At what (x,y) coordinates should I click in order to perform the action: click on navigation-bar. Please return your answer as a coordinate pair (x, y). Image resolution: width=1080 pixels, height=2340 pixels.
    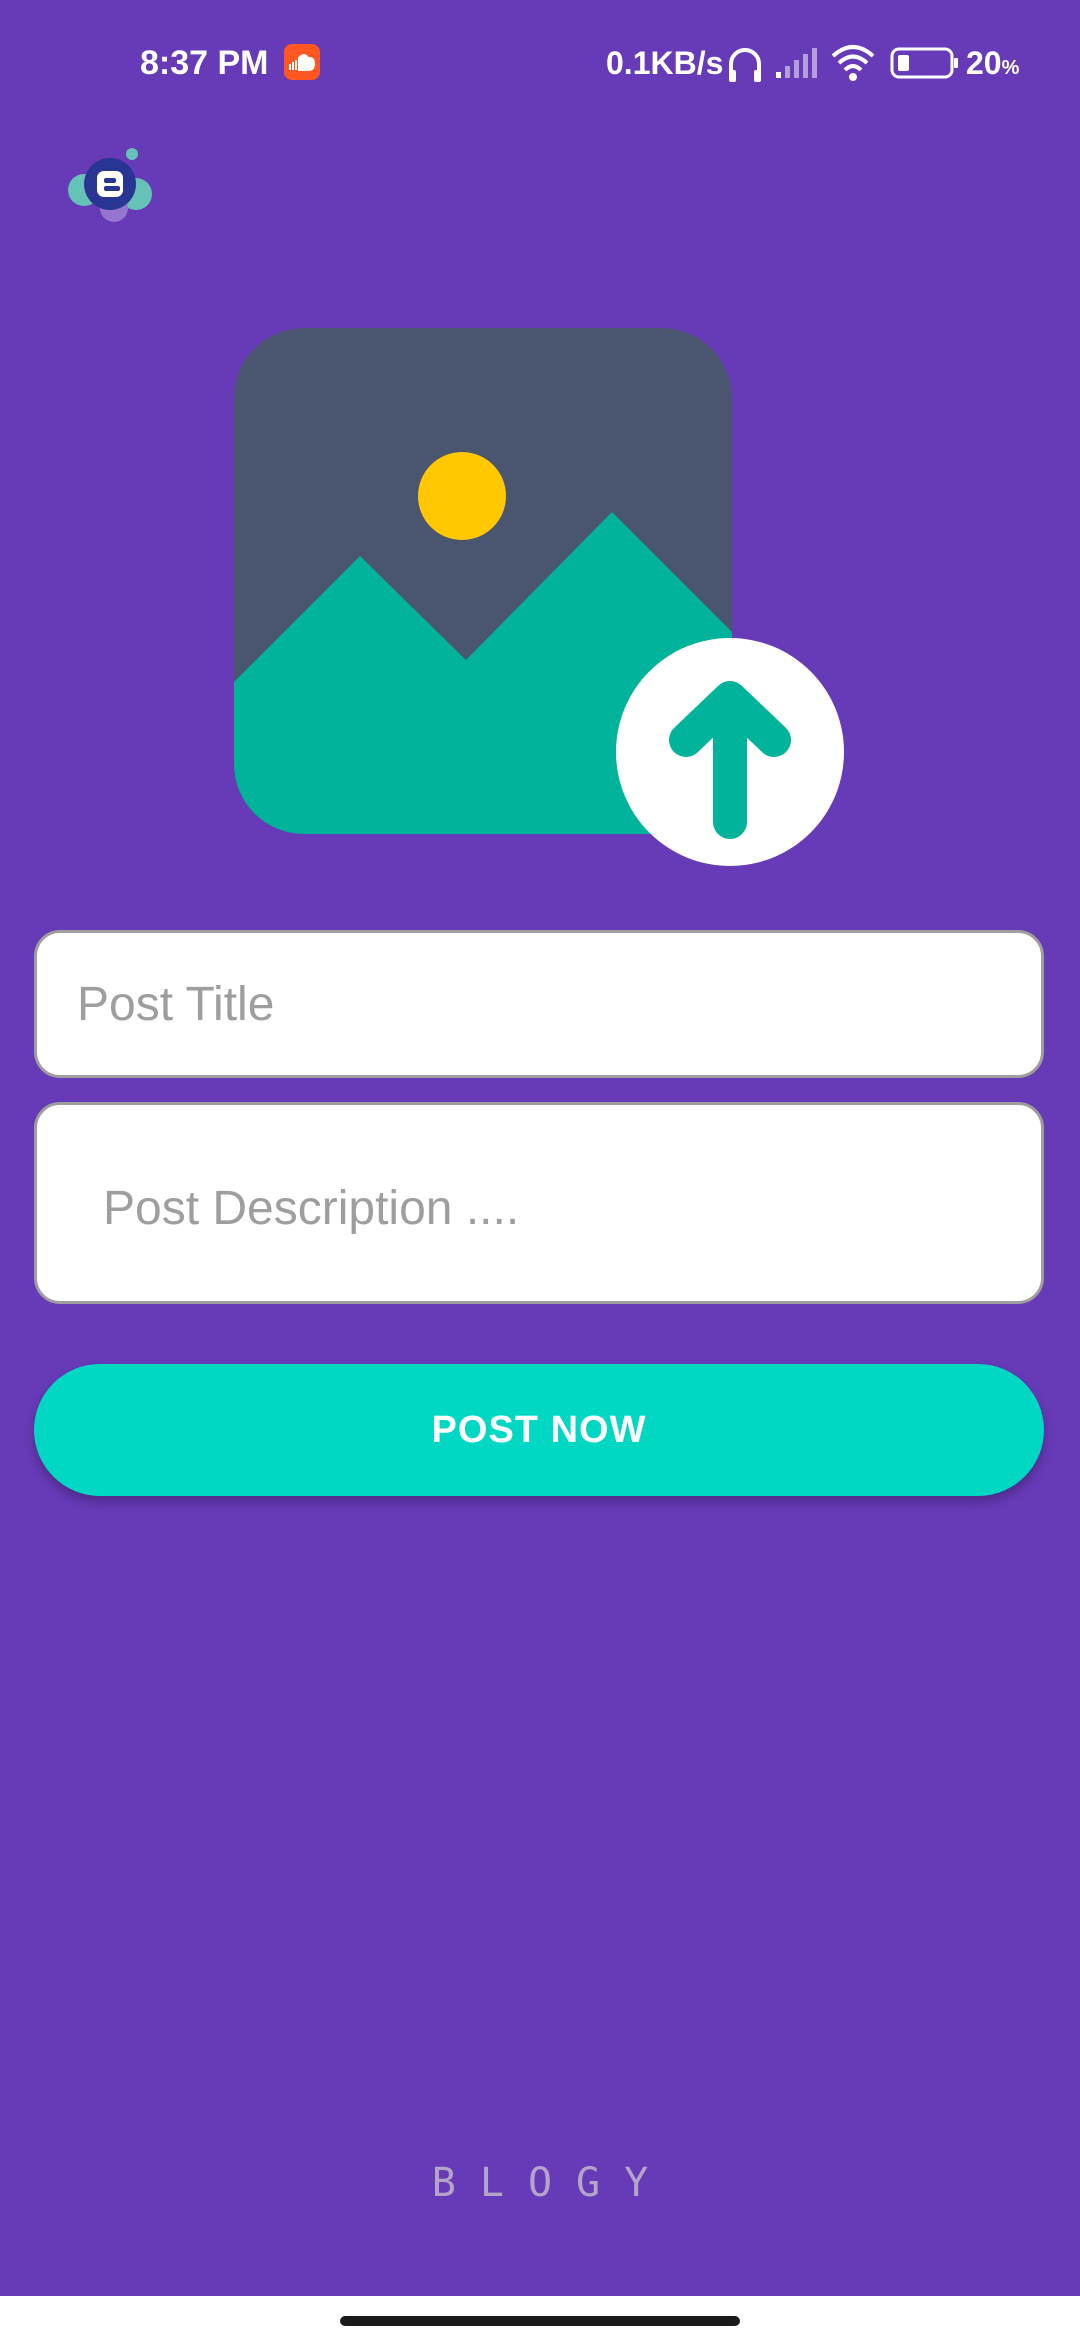
    Looking at the image, I should click on (540, 2318).